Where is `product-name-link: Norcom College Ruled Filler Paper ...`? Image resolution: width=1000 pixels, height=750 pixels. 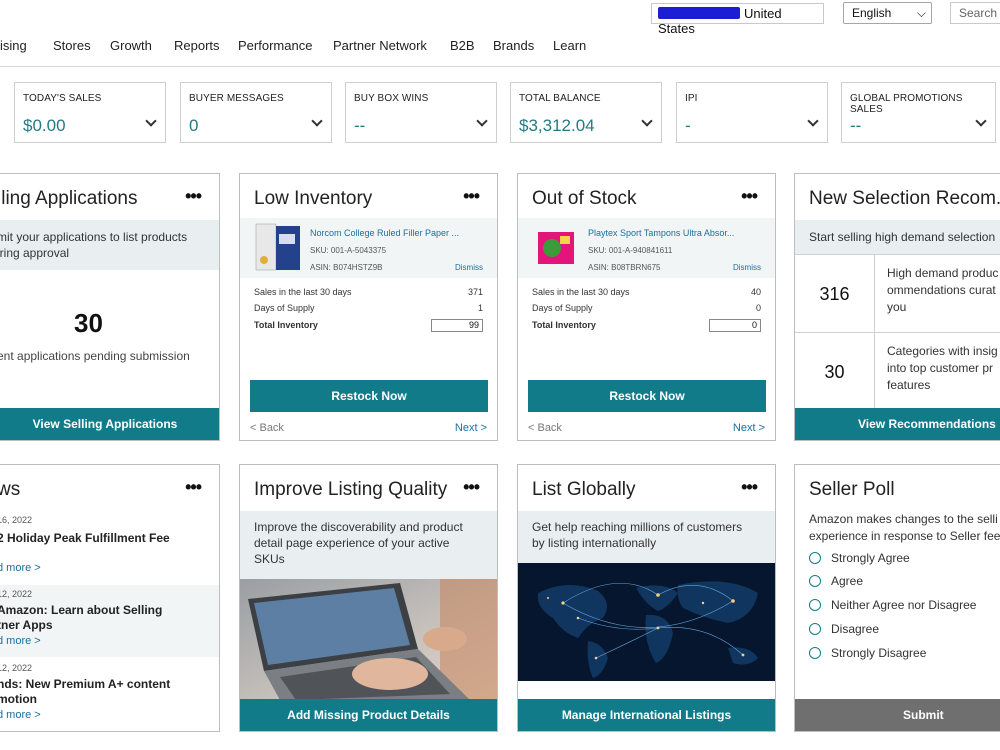
product-name-link: Norcom College Ruled Filler Paper ... is located at coordinates (384, 233).